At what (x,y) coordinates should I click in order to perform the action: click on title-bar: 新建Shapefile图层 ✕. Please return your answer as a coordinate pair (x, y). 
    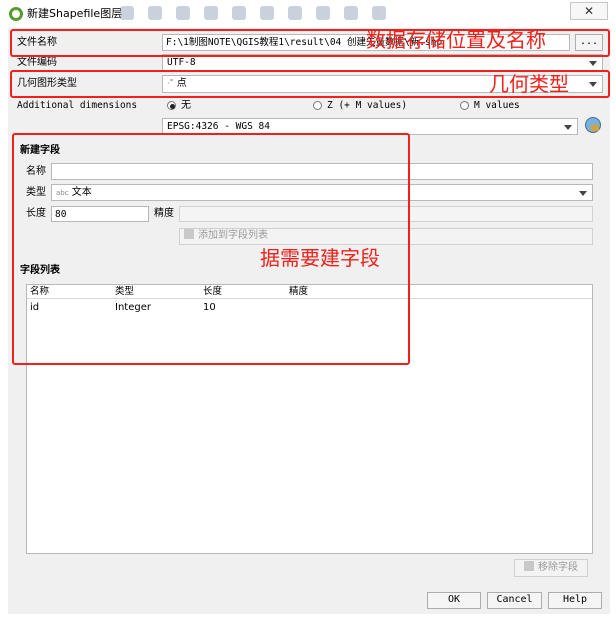
    Looking at the image, I should click on (308, 14).